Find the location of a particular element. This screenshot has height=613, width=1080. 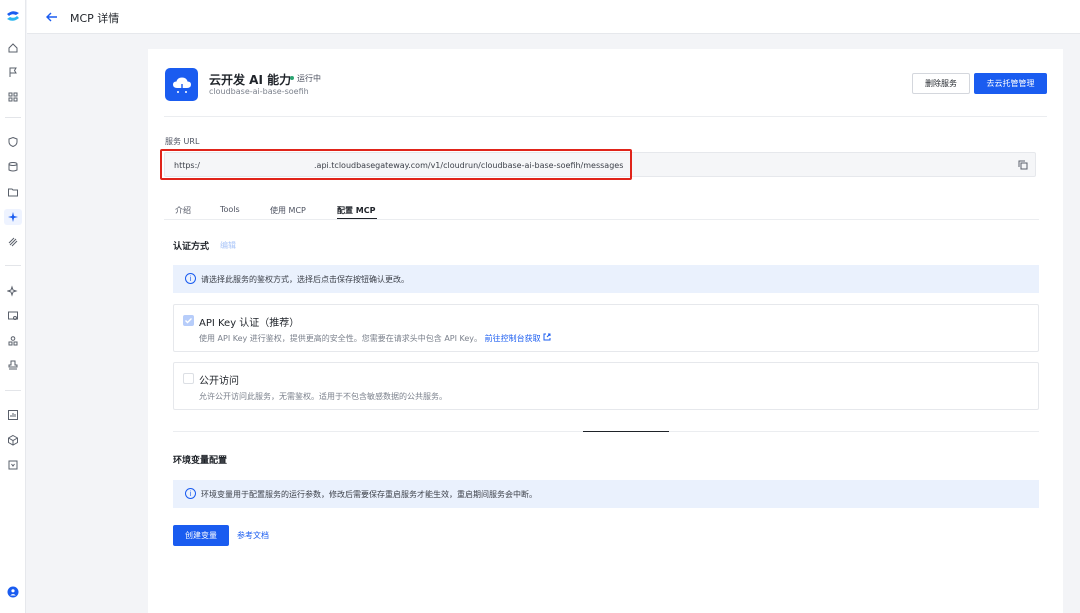

top-bar: MCP 详情 is located at coordinates (553, 17).